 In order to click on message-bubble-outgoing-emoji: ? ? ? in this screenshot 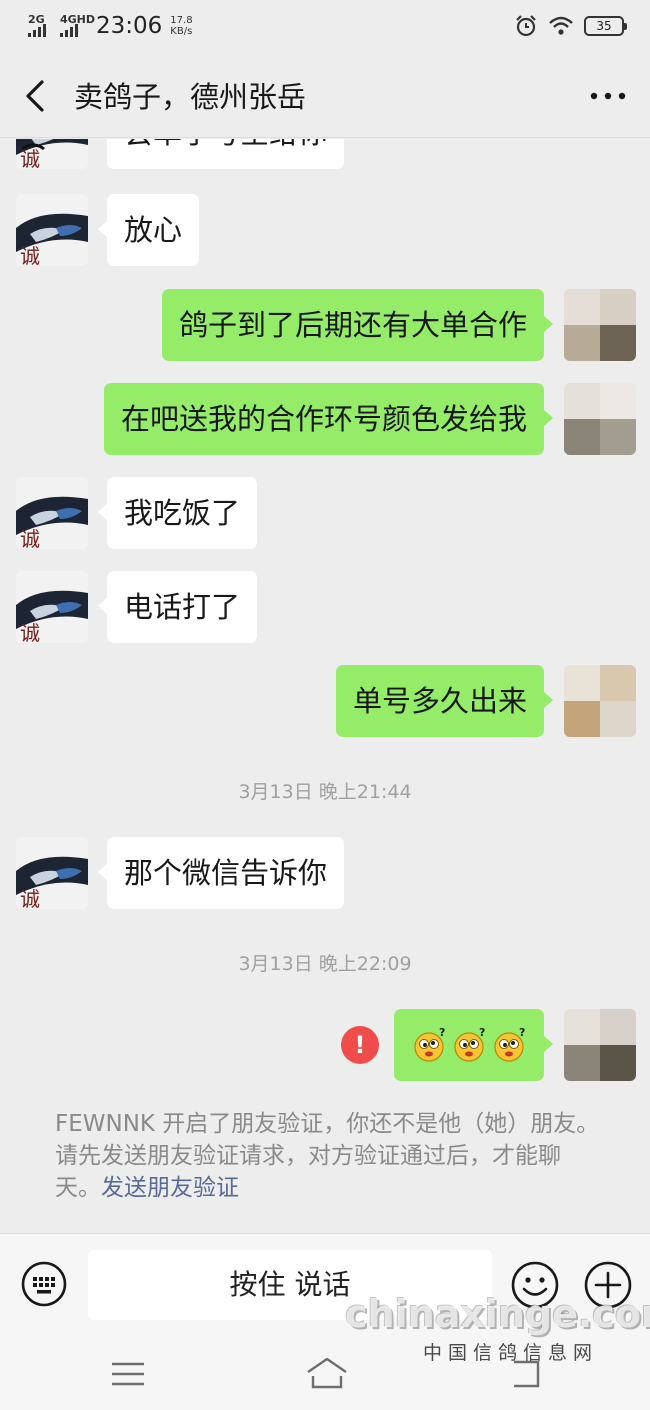, I will do `click(473, 1045)`.